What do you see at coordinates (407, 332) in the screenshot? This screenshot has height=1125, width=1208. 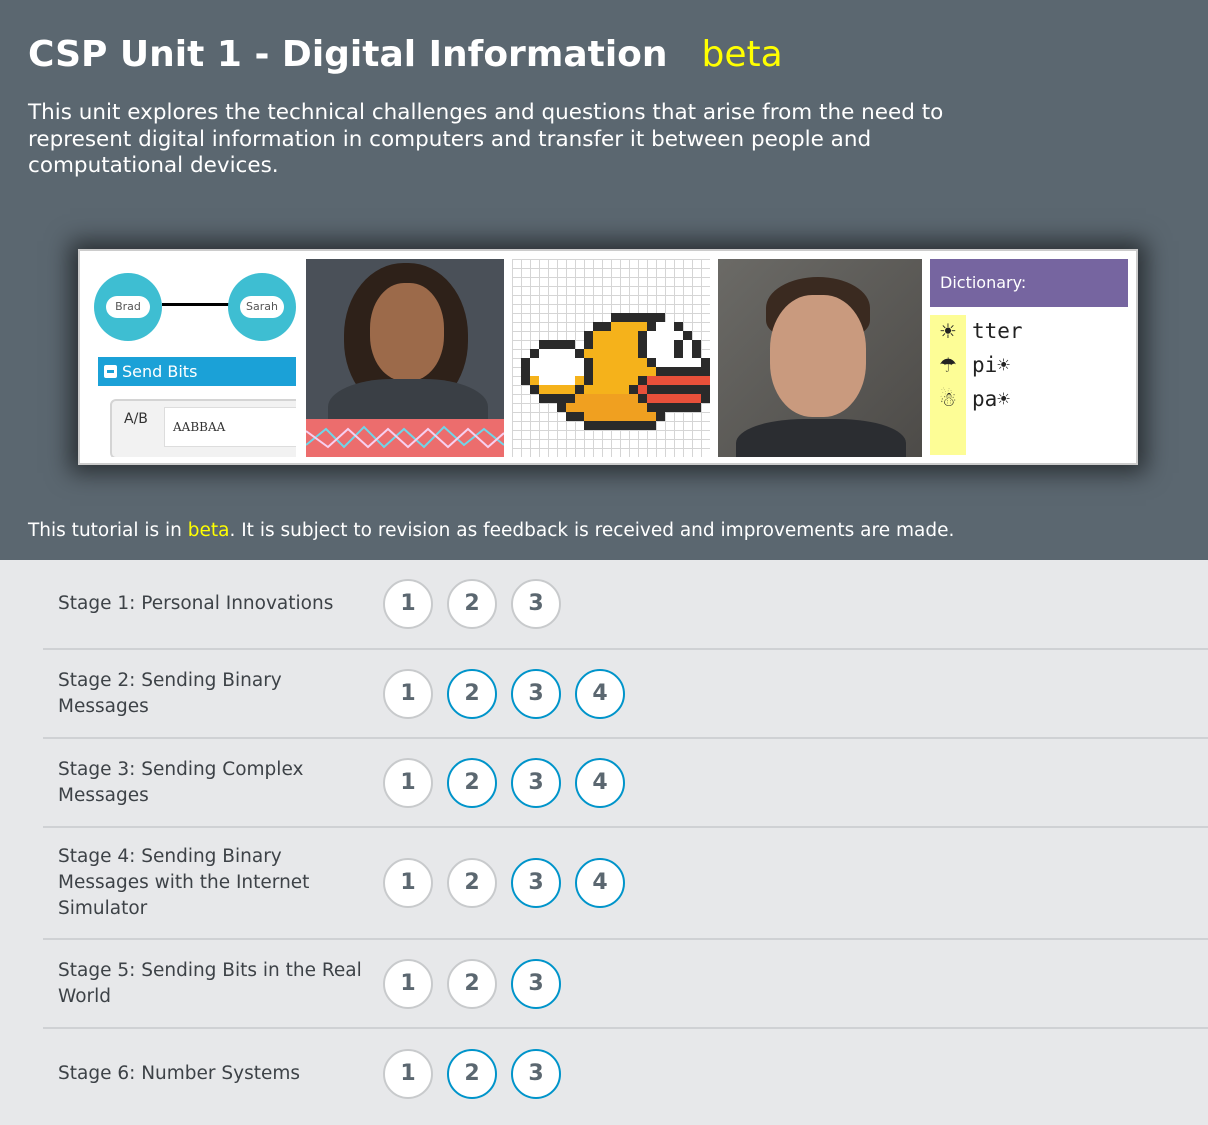 I see `woman-face` at bounding box center [407, 332].